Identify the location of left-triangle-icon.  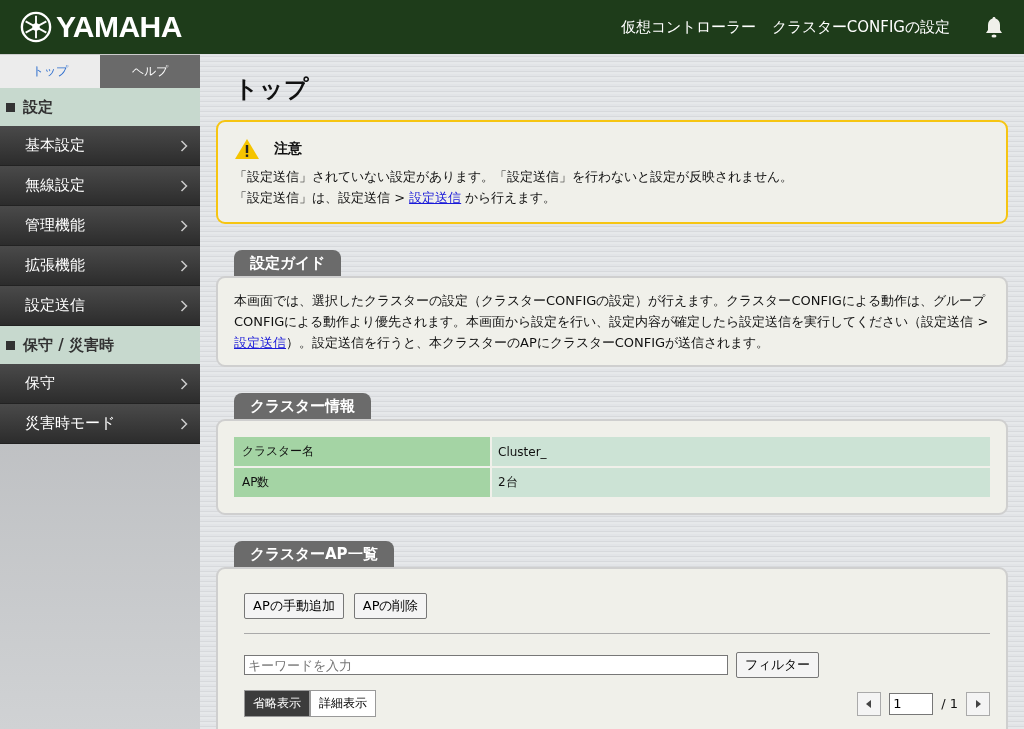
(869, 703).